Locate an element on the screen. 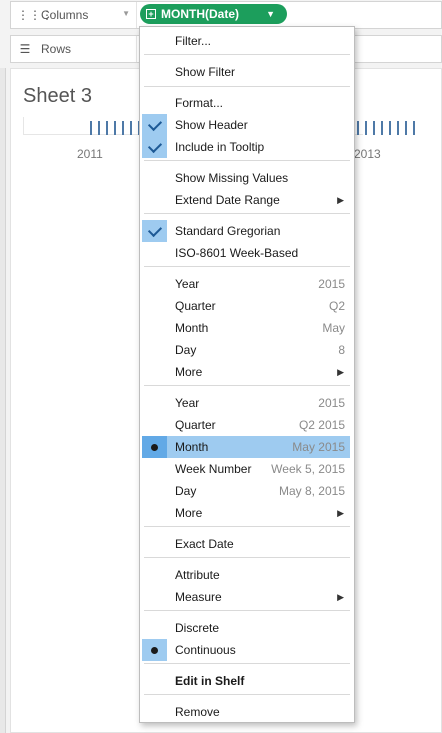 The width and height of the screenshot is (442, 733). menu-item-remove: Remove is located at coordinates (246, 712).